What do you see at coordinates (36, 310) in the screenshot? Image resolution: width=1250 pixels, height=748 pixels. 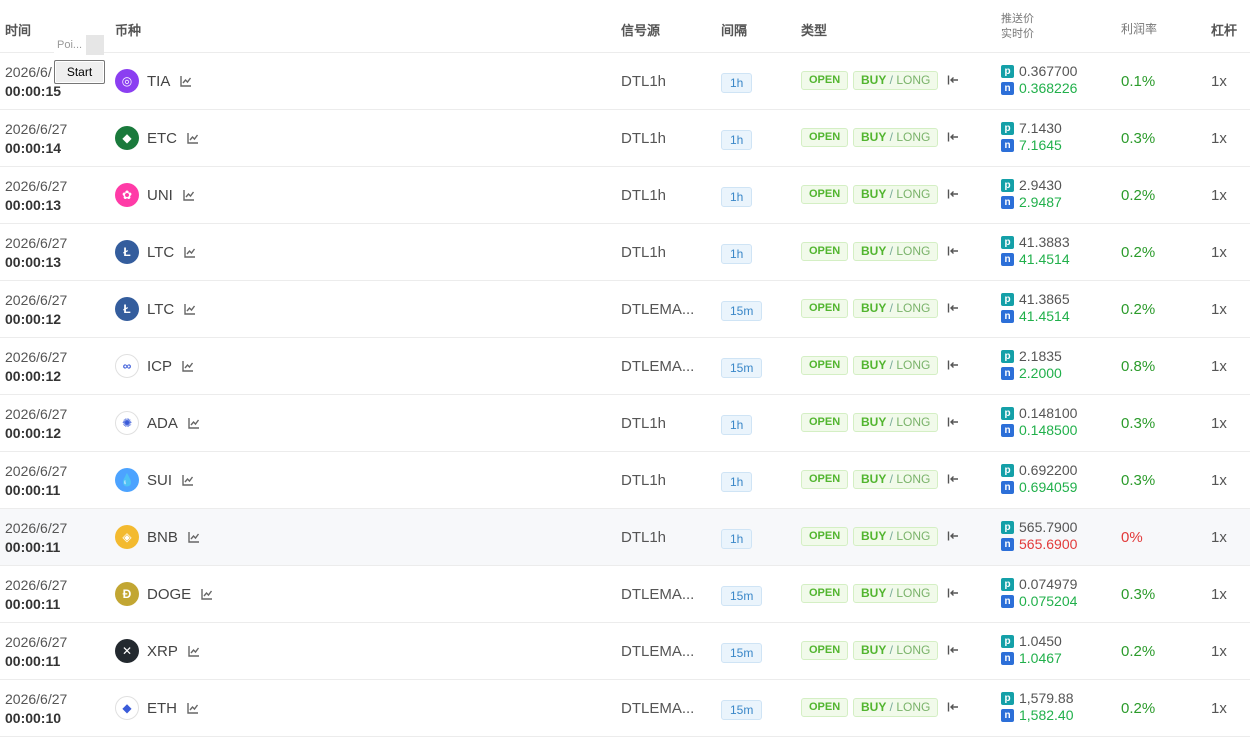 I see `time-cell: 2026/6/27 00:00:12` at bounding box center [36, 310].